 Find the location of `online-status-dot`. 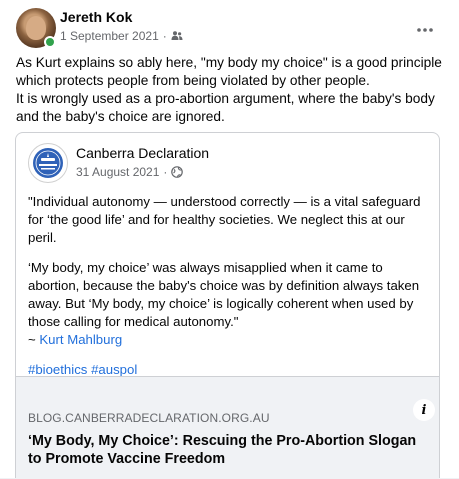

online-status-dot is located at coordinates (50, 42).